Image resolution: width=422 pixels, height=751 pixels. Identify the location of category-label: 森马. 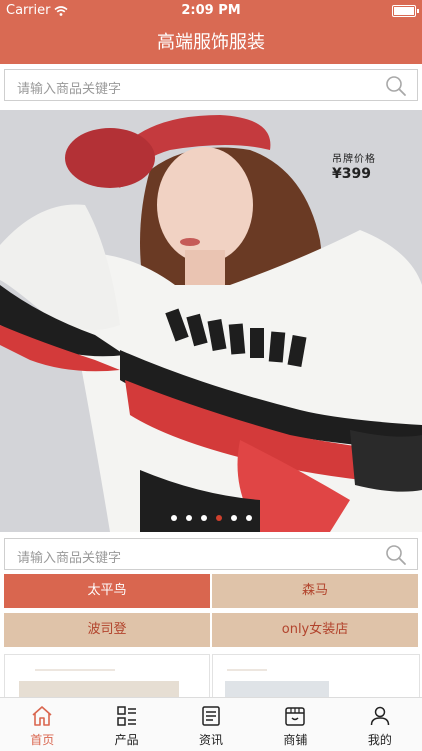
(314, 590).